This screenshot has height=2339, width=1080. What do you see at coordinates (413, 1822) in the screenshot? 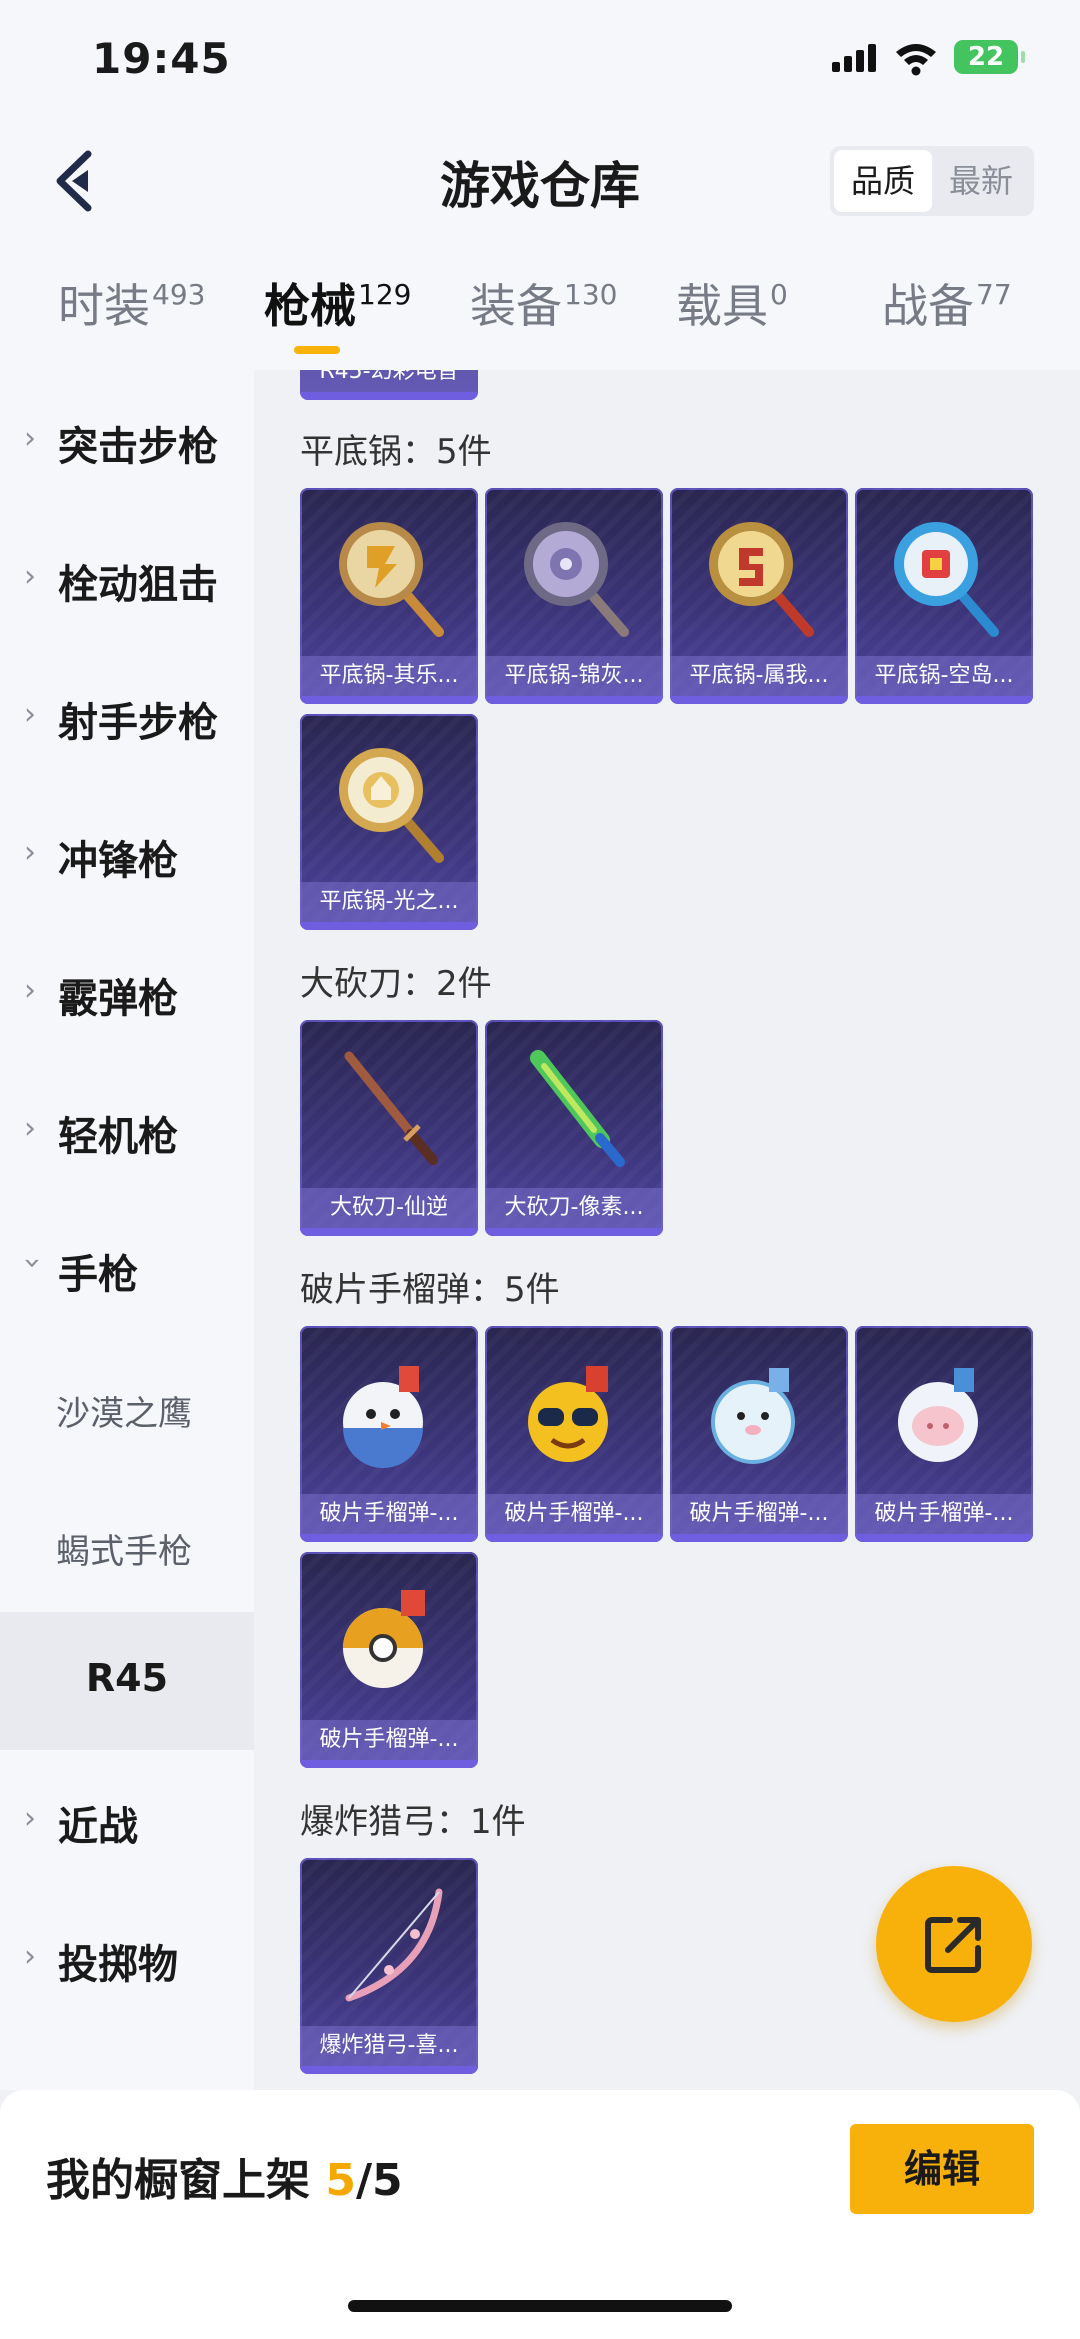
I see `section-title: 爆炸猎弓：1件` at bounding box center [413, 1822].